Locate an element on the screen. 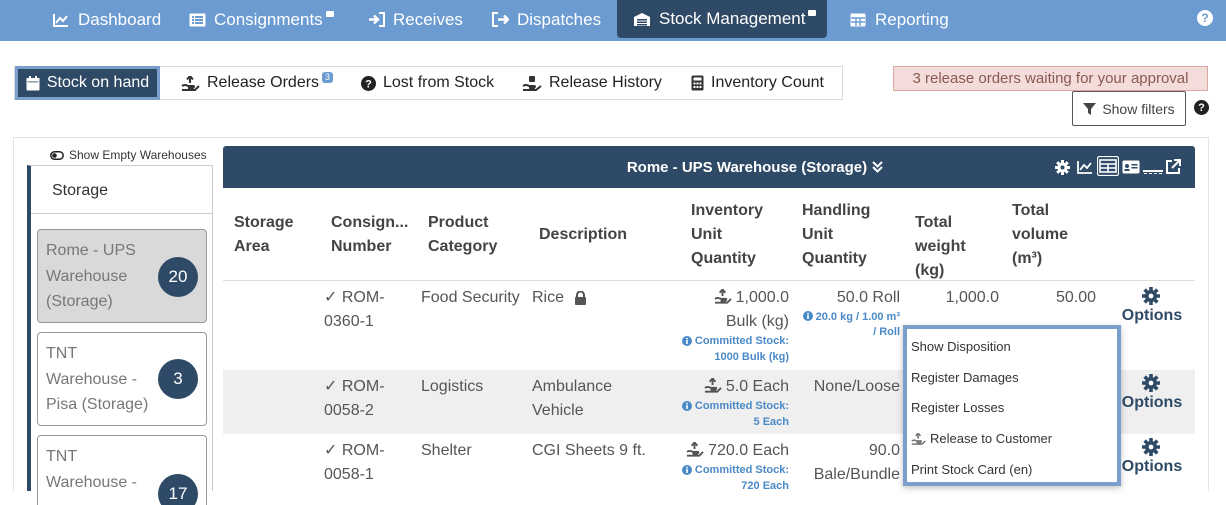  description: Rice is located at coordinates (592, 298).